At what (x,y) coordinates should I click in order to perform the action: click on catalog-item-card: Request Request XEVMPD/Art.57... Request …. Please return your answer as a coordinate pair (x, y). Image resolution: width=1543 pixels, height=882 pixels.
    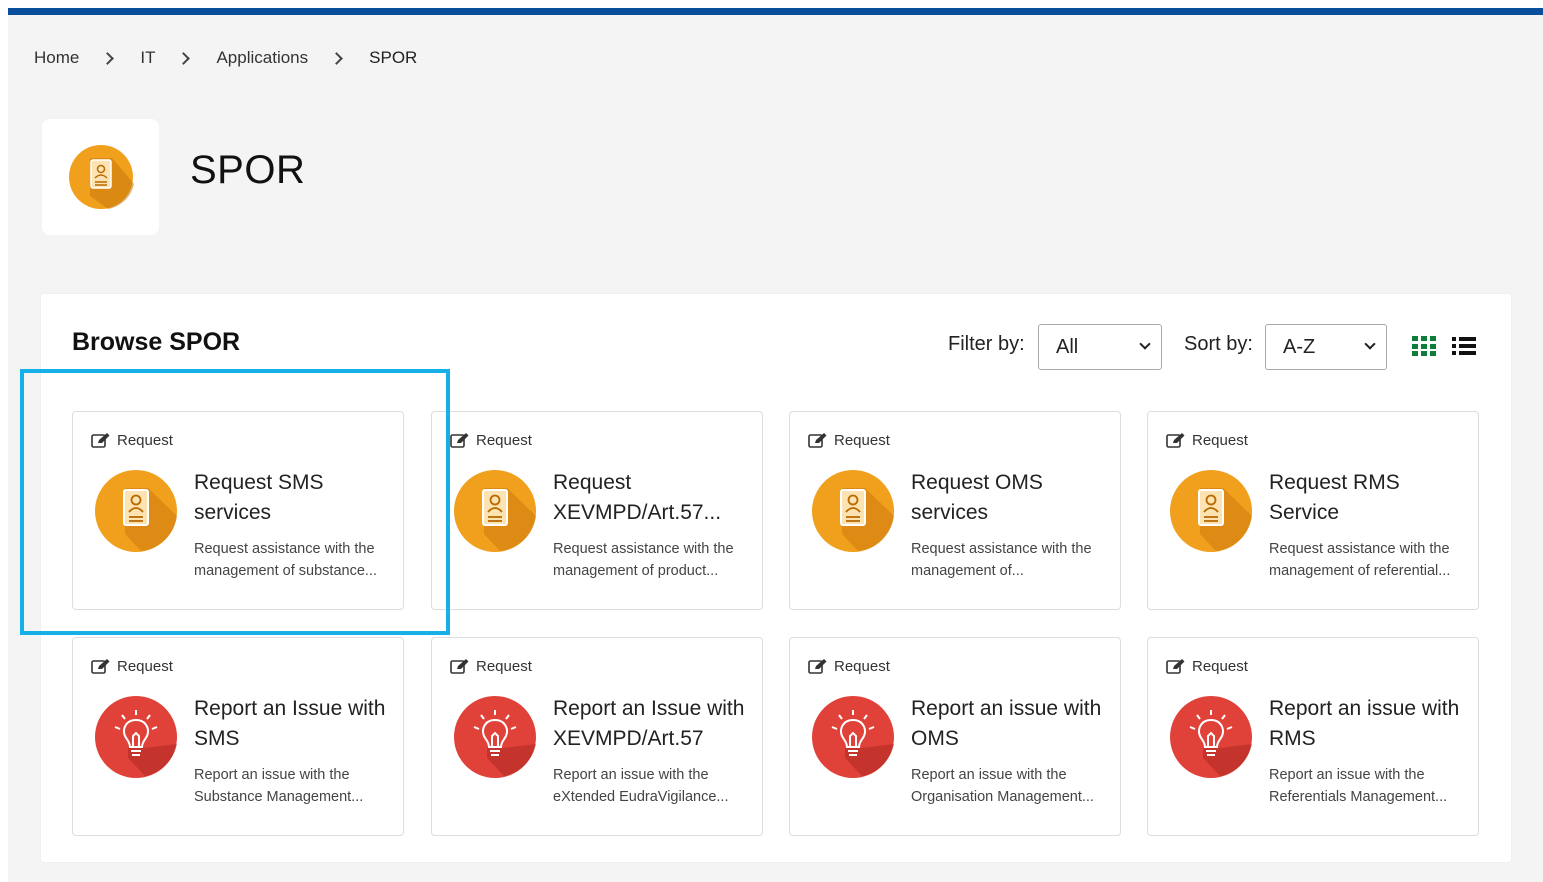
    Looking at the image, I should click on (597, 510).